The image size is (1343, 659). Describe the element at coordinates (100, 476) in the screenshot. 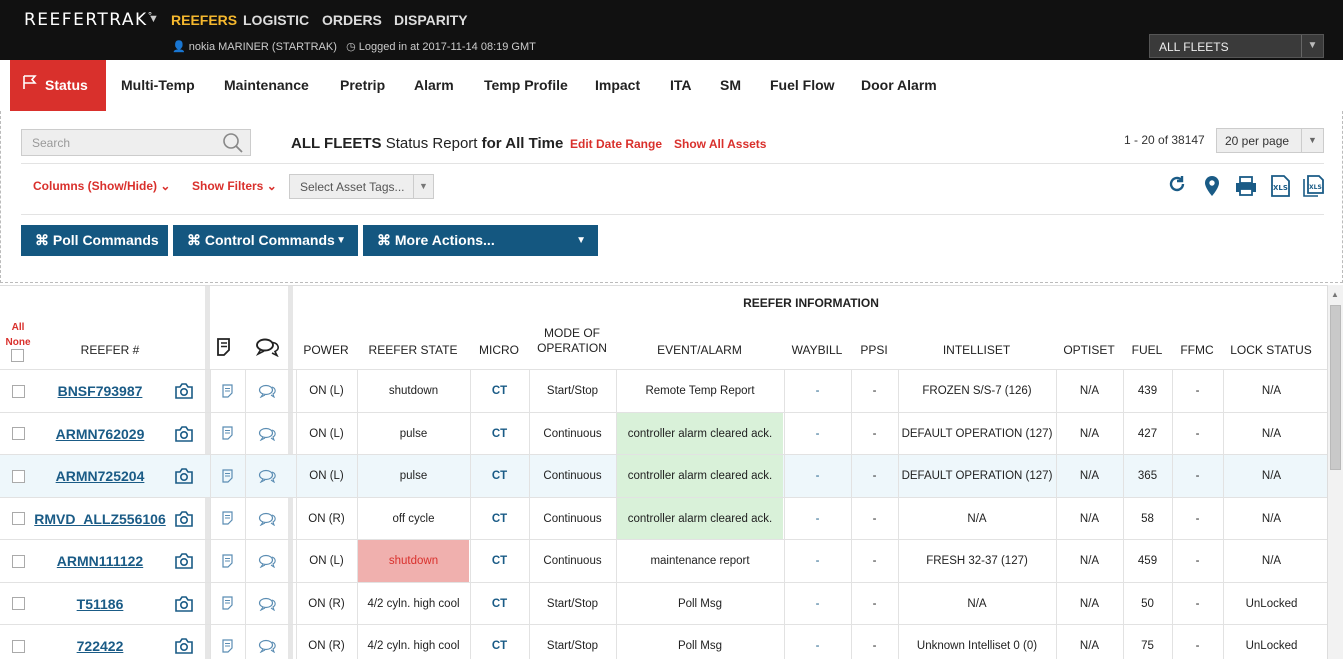

I see `reefer-link: ARMN725204` at that location.